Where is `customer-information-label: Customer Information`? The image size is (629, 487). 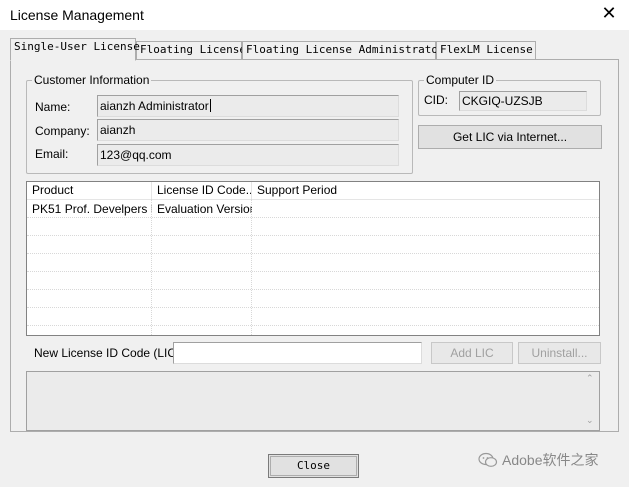
customer-information-label: Customer Information is located at coordinates (92, 80).